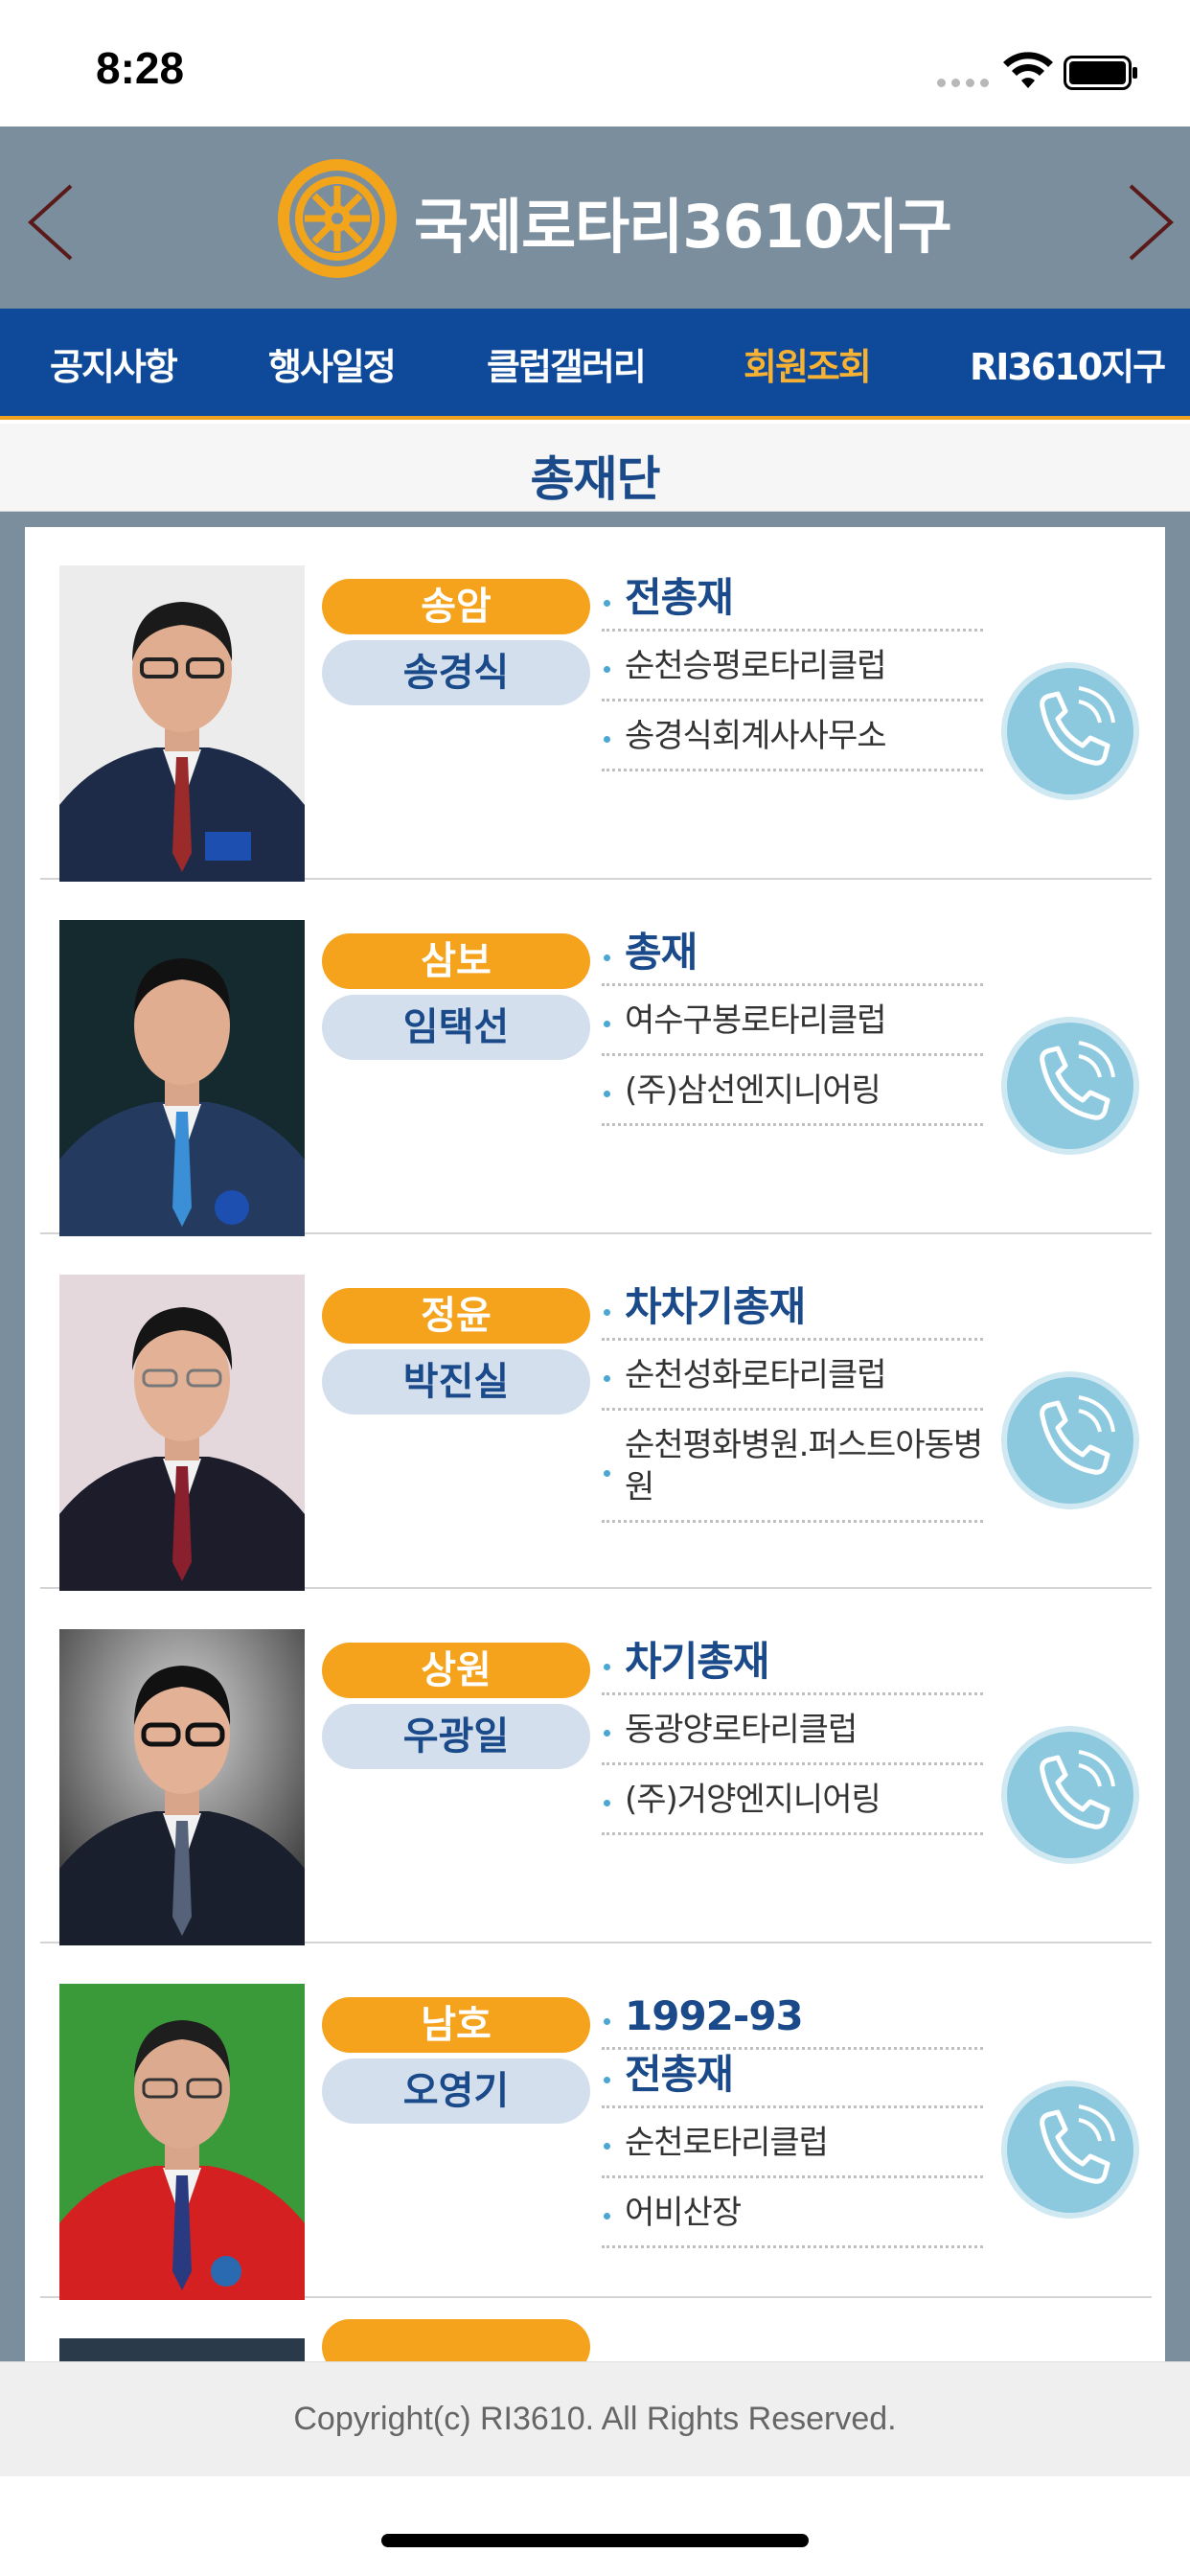 The height and width of the screenshot is (2576, 1190). What do you see at coordinates (793, 1021) in the screenshot?
I see `member-club: 여수구봉로타리클럽` at bounding box center [793, 1021].